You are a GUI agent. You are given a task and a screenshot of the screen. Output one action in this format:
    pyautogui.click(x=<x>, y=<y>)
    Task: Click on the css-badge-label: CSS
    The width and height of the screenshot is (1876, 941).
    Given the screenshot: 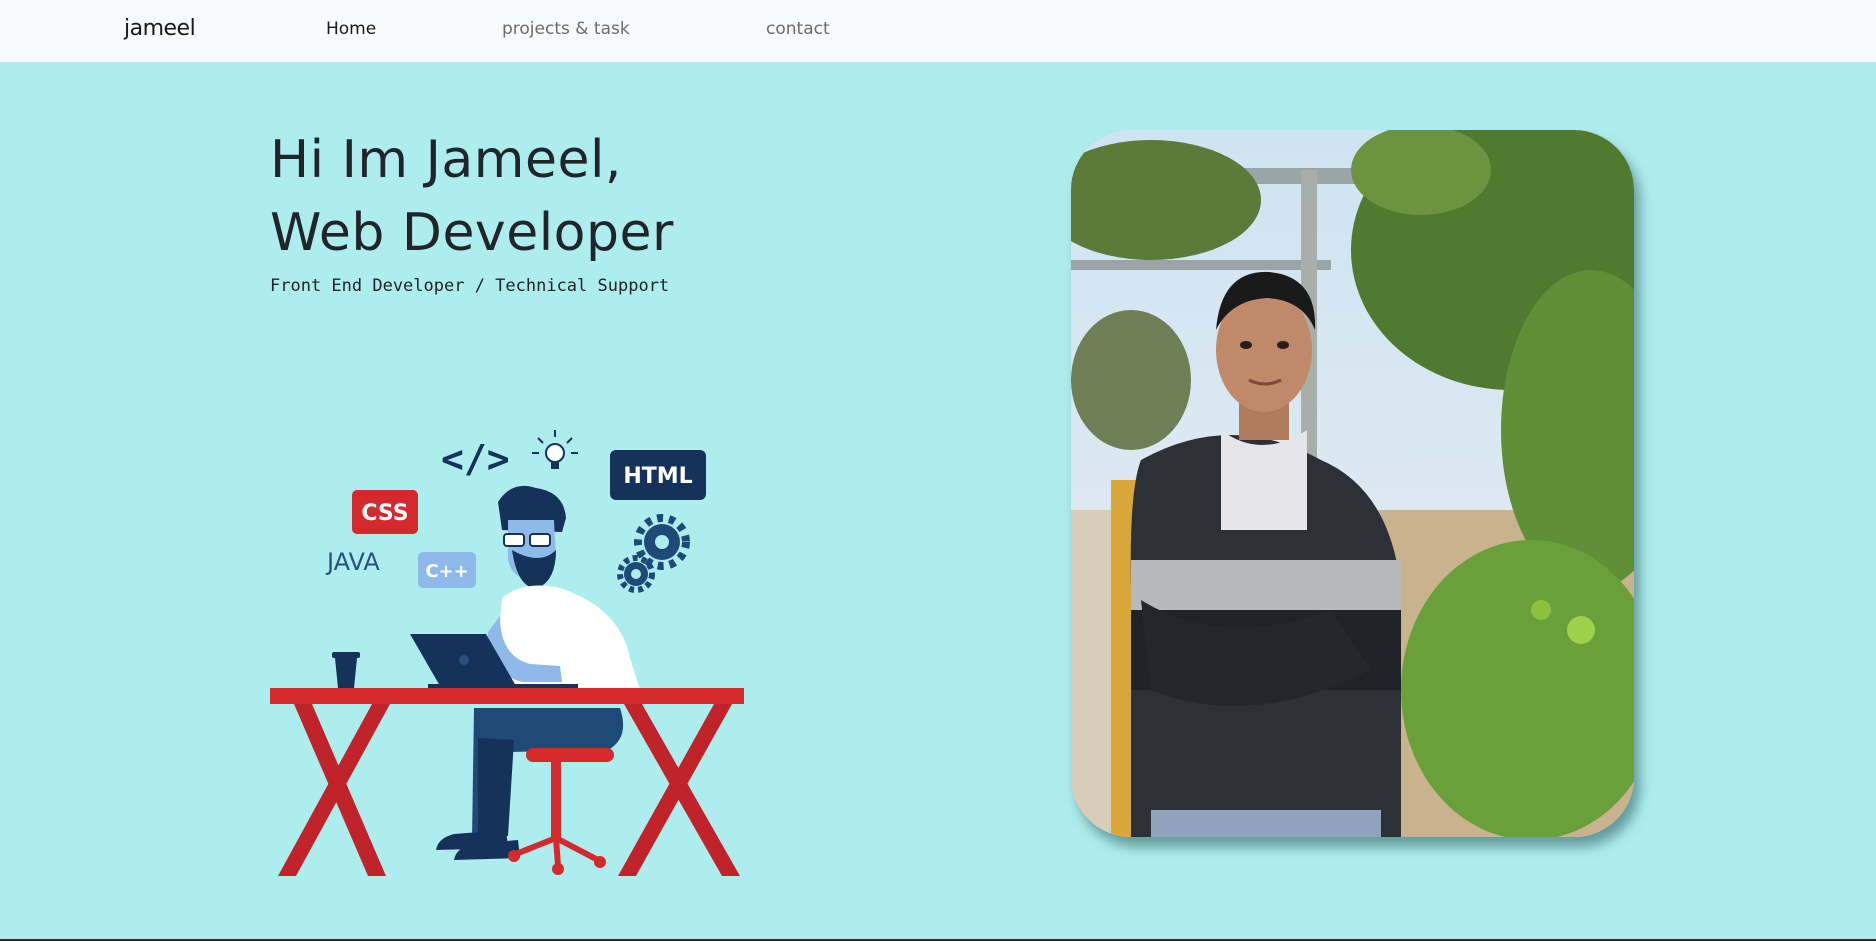 What is the action you would take?
    pyautogui.click(x=384, y=513)
    